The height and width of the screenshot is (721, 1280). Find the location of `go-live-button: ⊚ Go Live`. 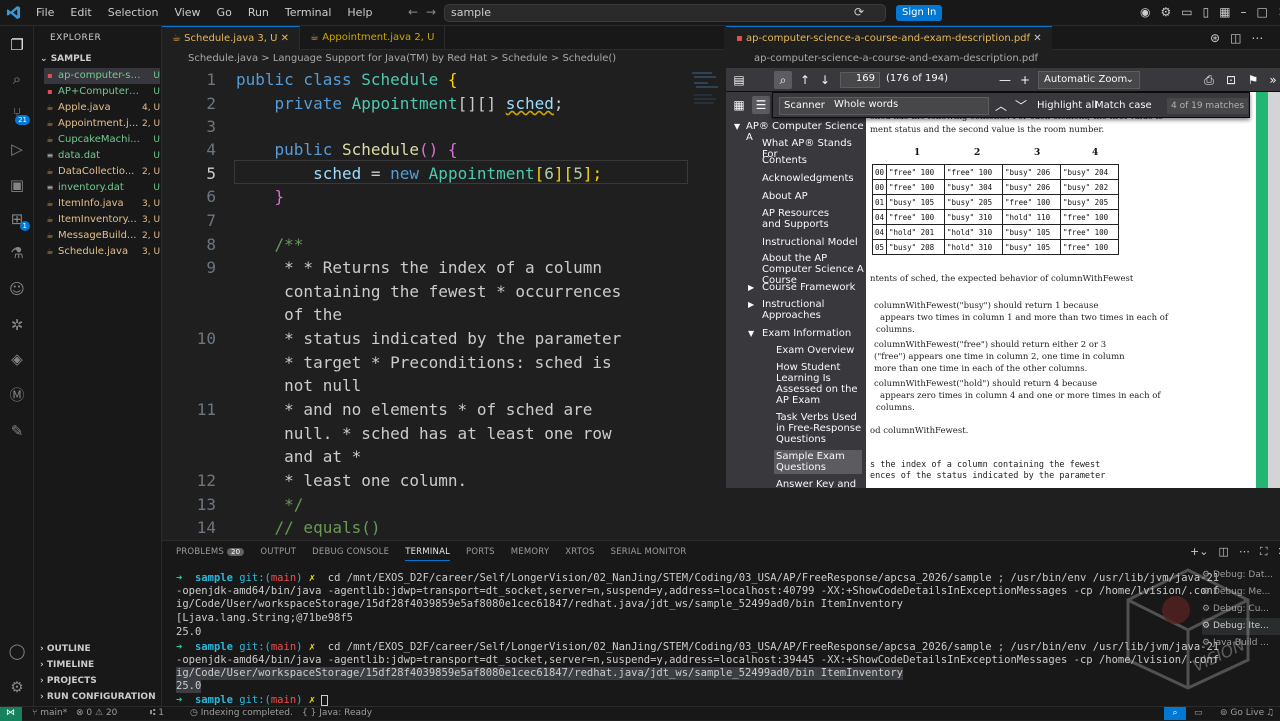

go-live-button: ⊚ Go Live is located at coordinates (1242, 713).